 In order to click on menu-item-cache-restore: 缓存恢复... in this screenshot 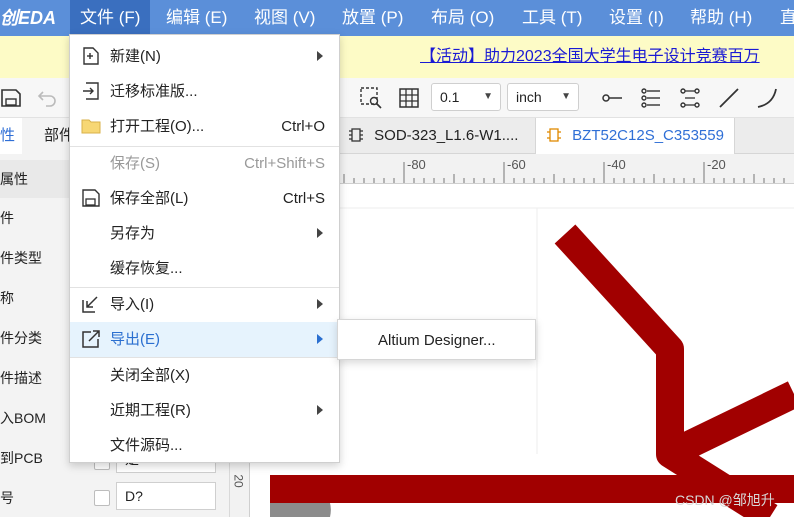, I will do `click(204, 268)`.